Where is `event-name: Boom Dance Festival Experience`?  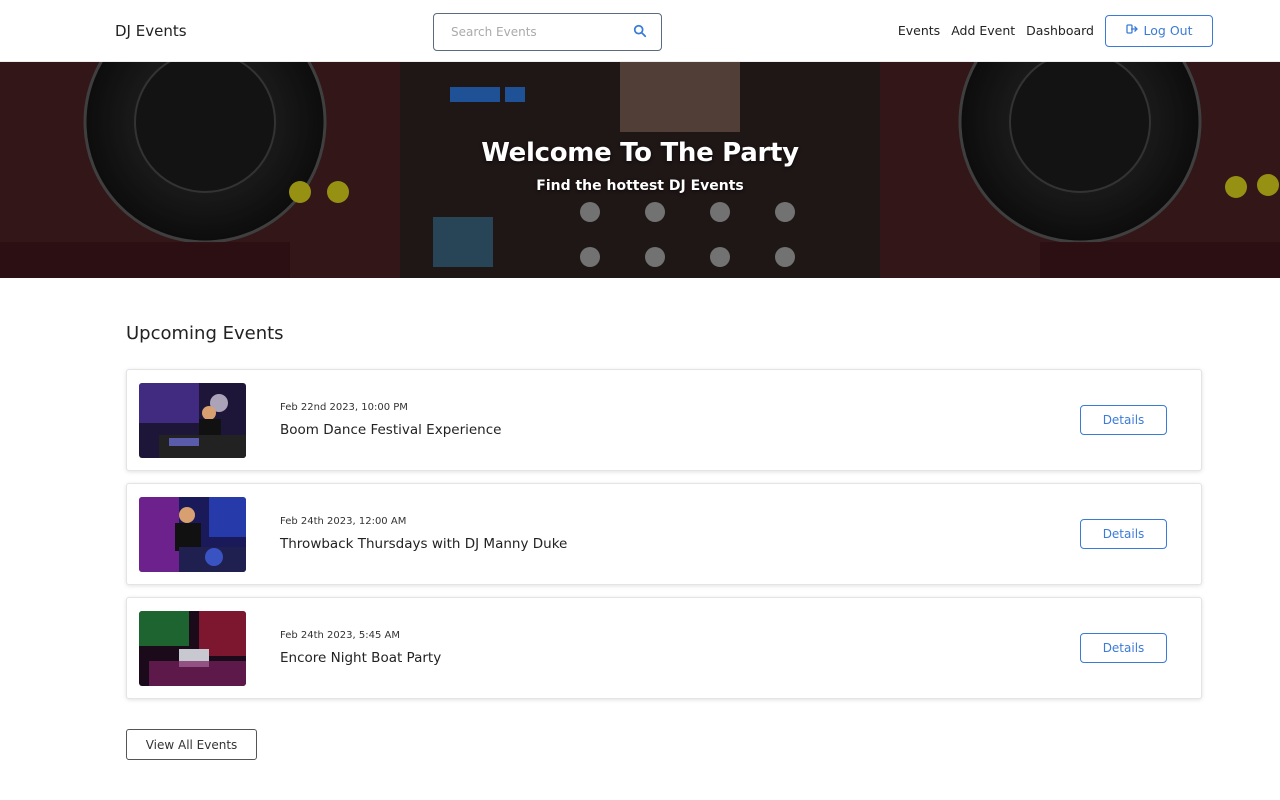
event-name: Boom Dance Festival Experience is located at coordinates (391, 430).